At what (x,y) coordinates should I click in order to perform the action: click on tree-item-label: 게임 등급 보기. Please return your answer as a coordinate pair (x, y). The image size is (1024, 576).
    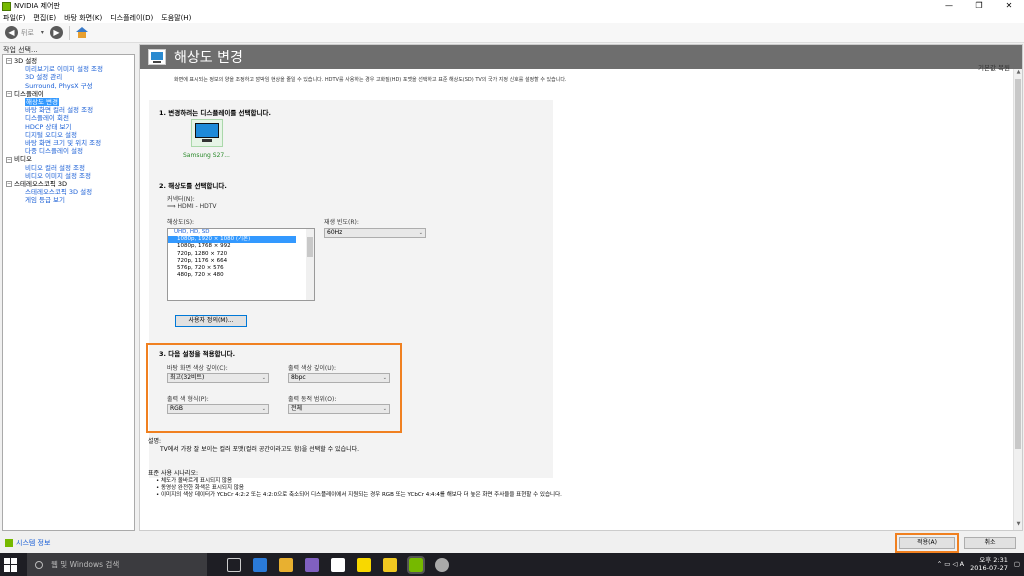
    Looking at the image, I should click on (45, 200).